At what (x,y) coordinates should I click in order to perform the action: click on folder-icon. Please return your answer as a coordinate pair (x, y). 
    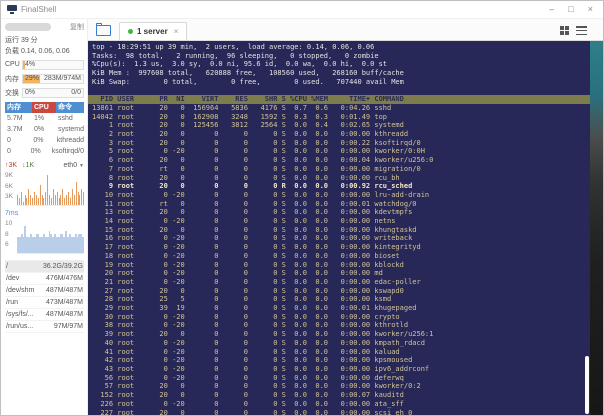
    Looking at the image, I should click on (103, 29).